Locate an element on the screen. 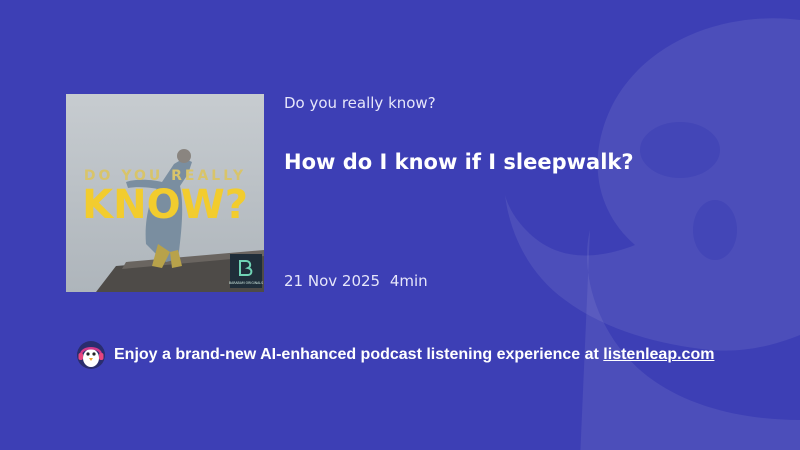  listenleap-link: listenleap.com is located at coordinates (658, 354).